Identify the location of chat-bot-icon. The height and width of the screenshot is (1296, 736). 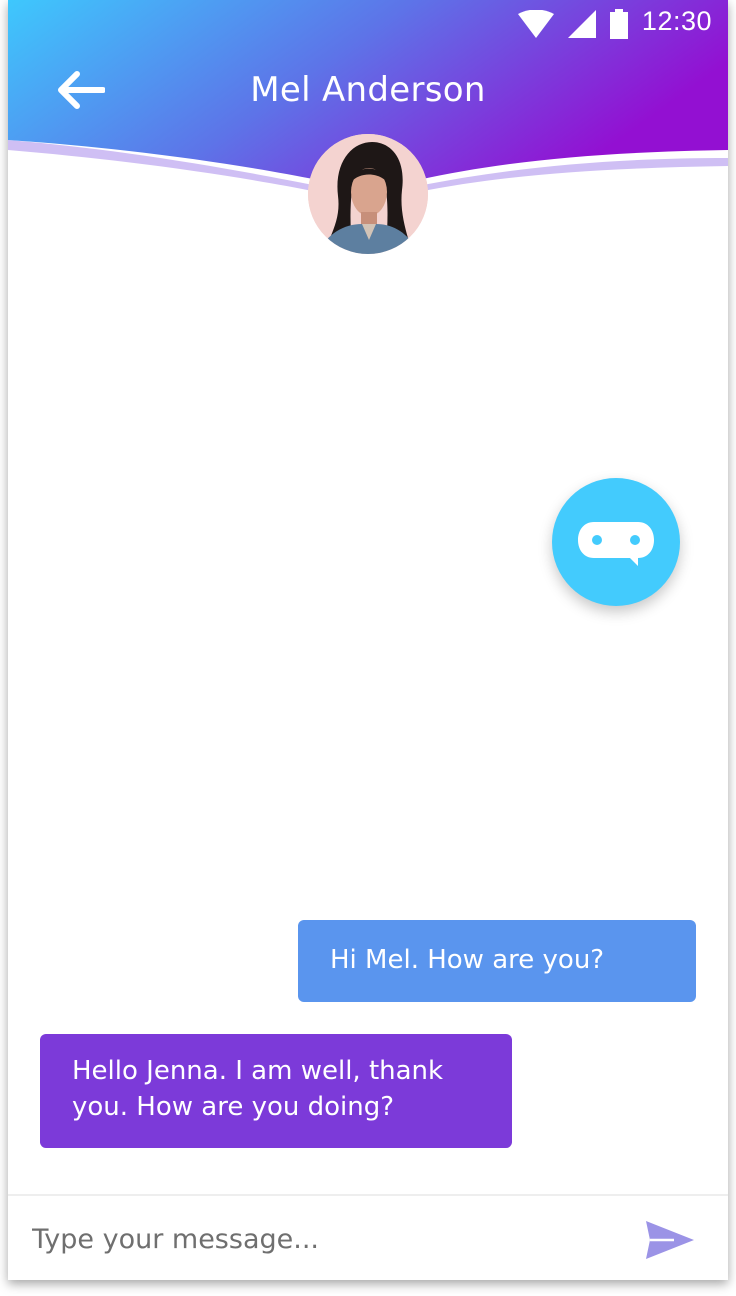
(616, 544).